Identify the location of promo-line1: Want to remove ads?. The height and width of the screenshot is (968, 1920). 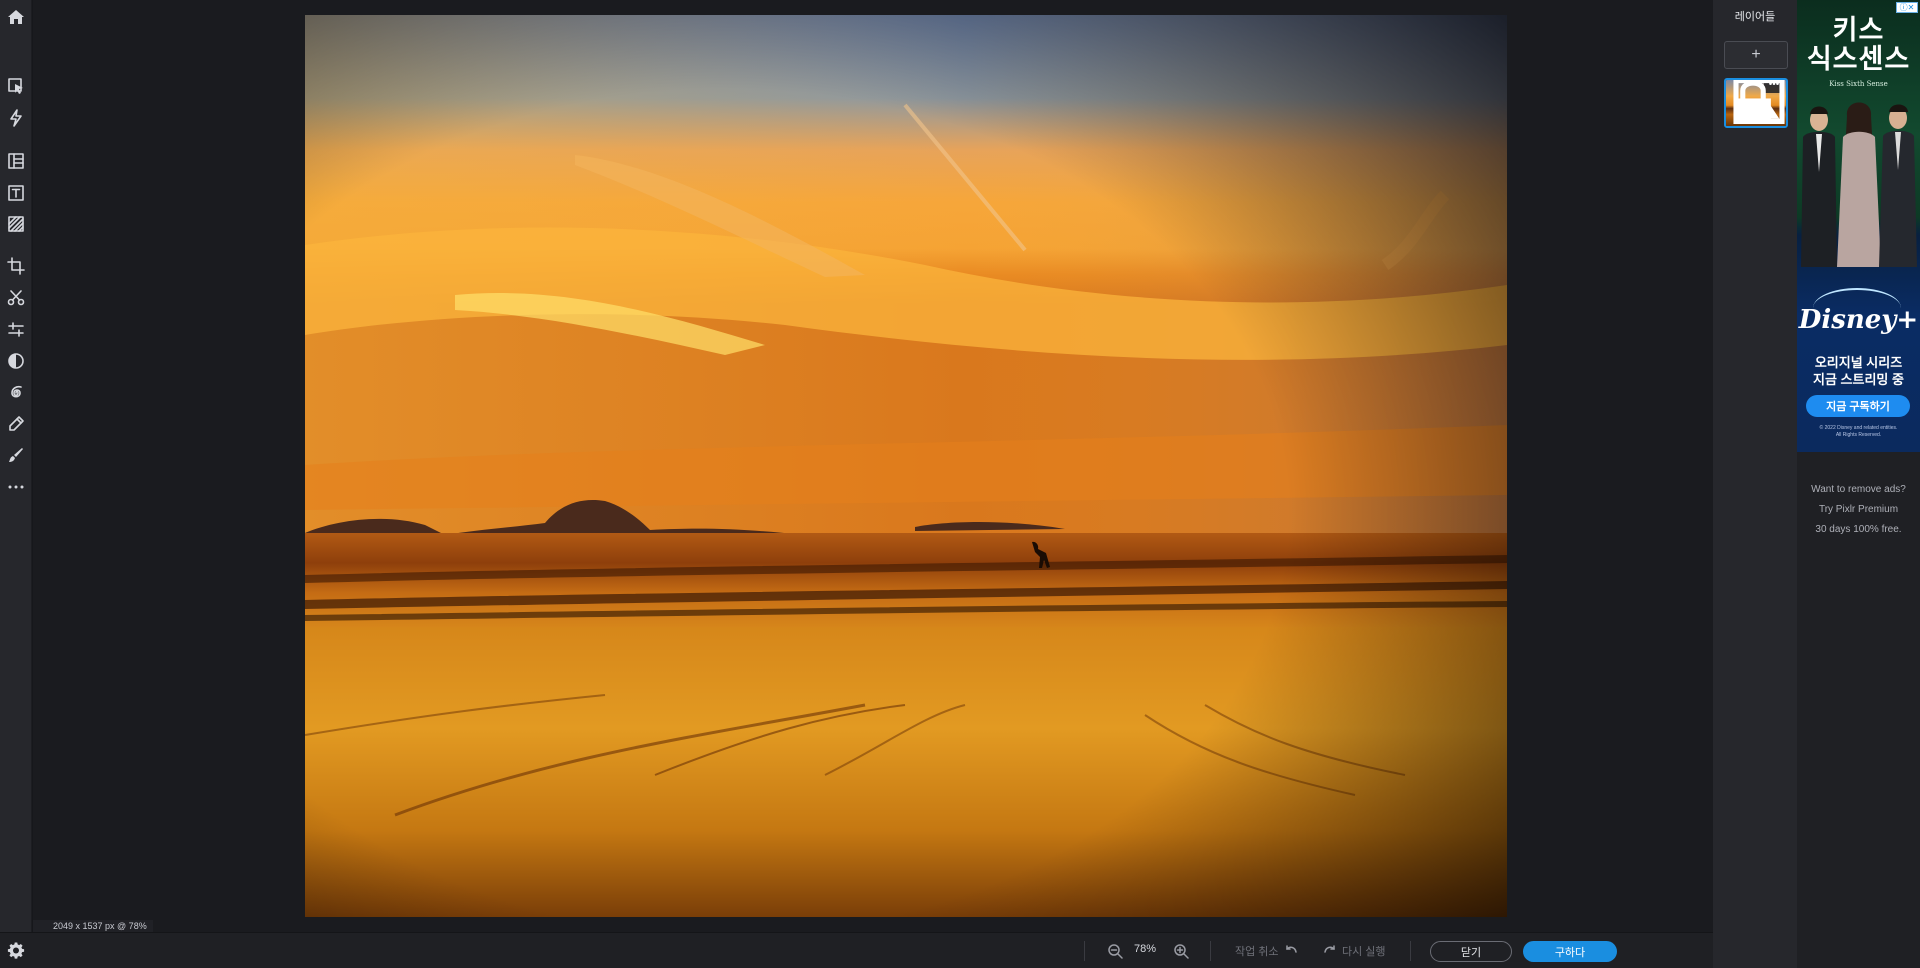
(1858, 489).